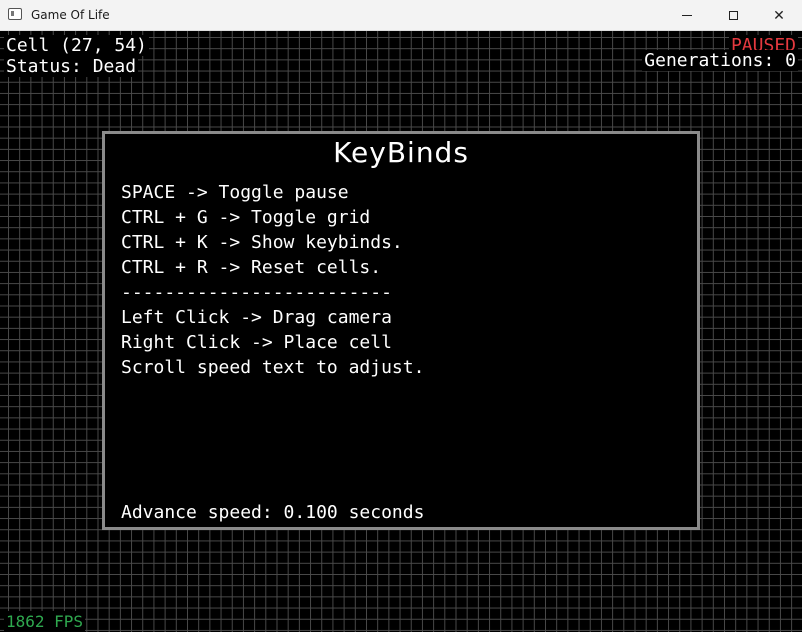 The height and width of the screenshot is (632, 802). I want to click on keybind-line-reset-cells: CTRL + R -> Reset cells., so click(251, 267).